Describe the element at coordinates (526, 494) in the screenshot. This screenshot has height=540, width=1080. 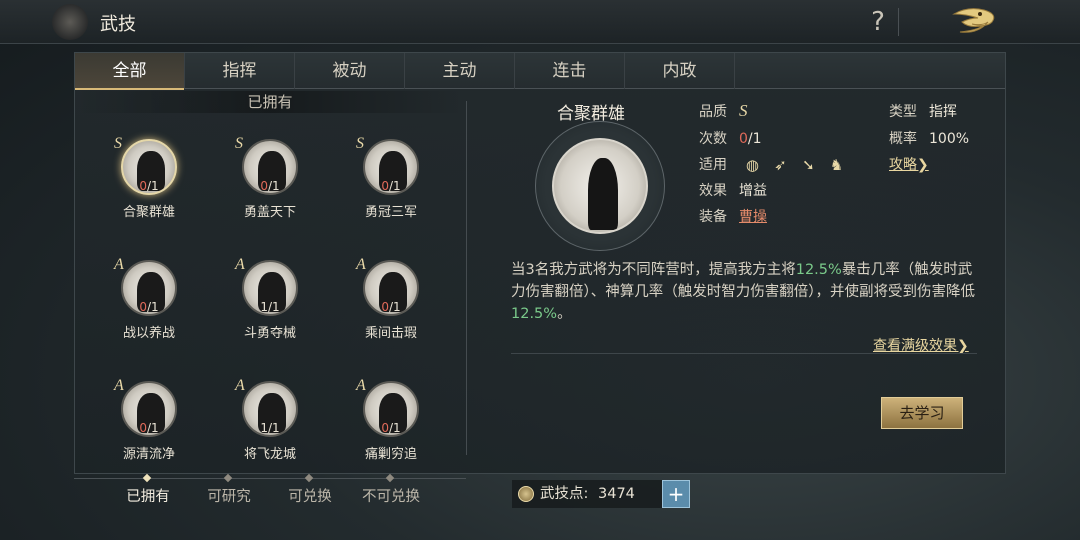
I see `coin-icon` at that location.